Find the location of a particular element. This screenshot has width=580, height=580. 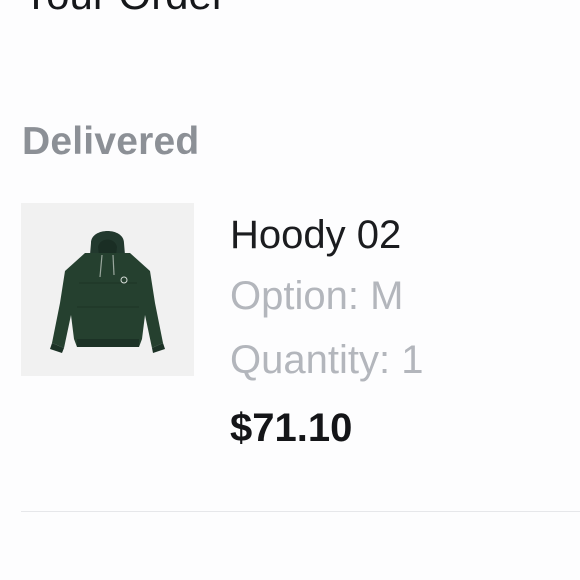

page-title: Your Order is located at coordinates (124, 8).